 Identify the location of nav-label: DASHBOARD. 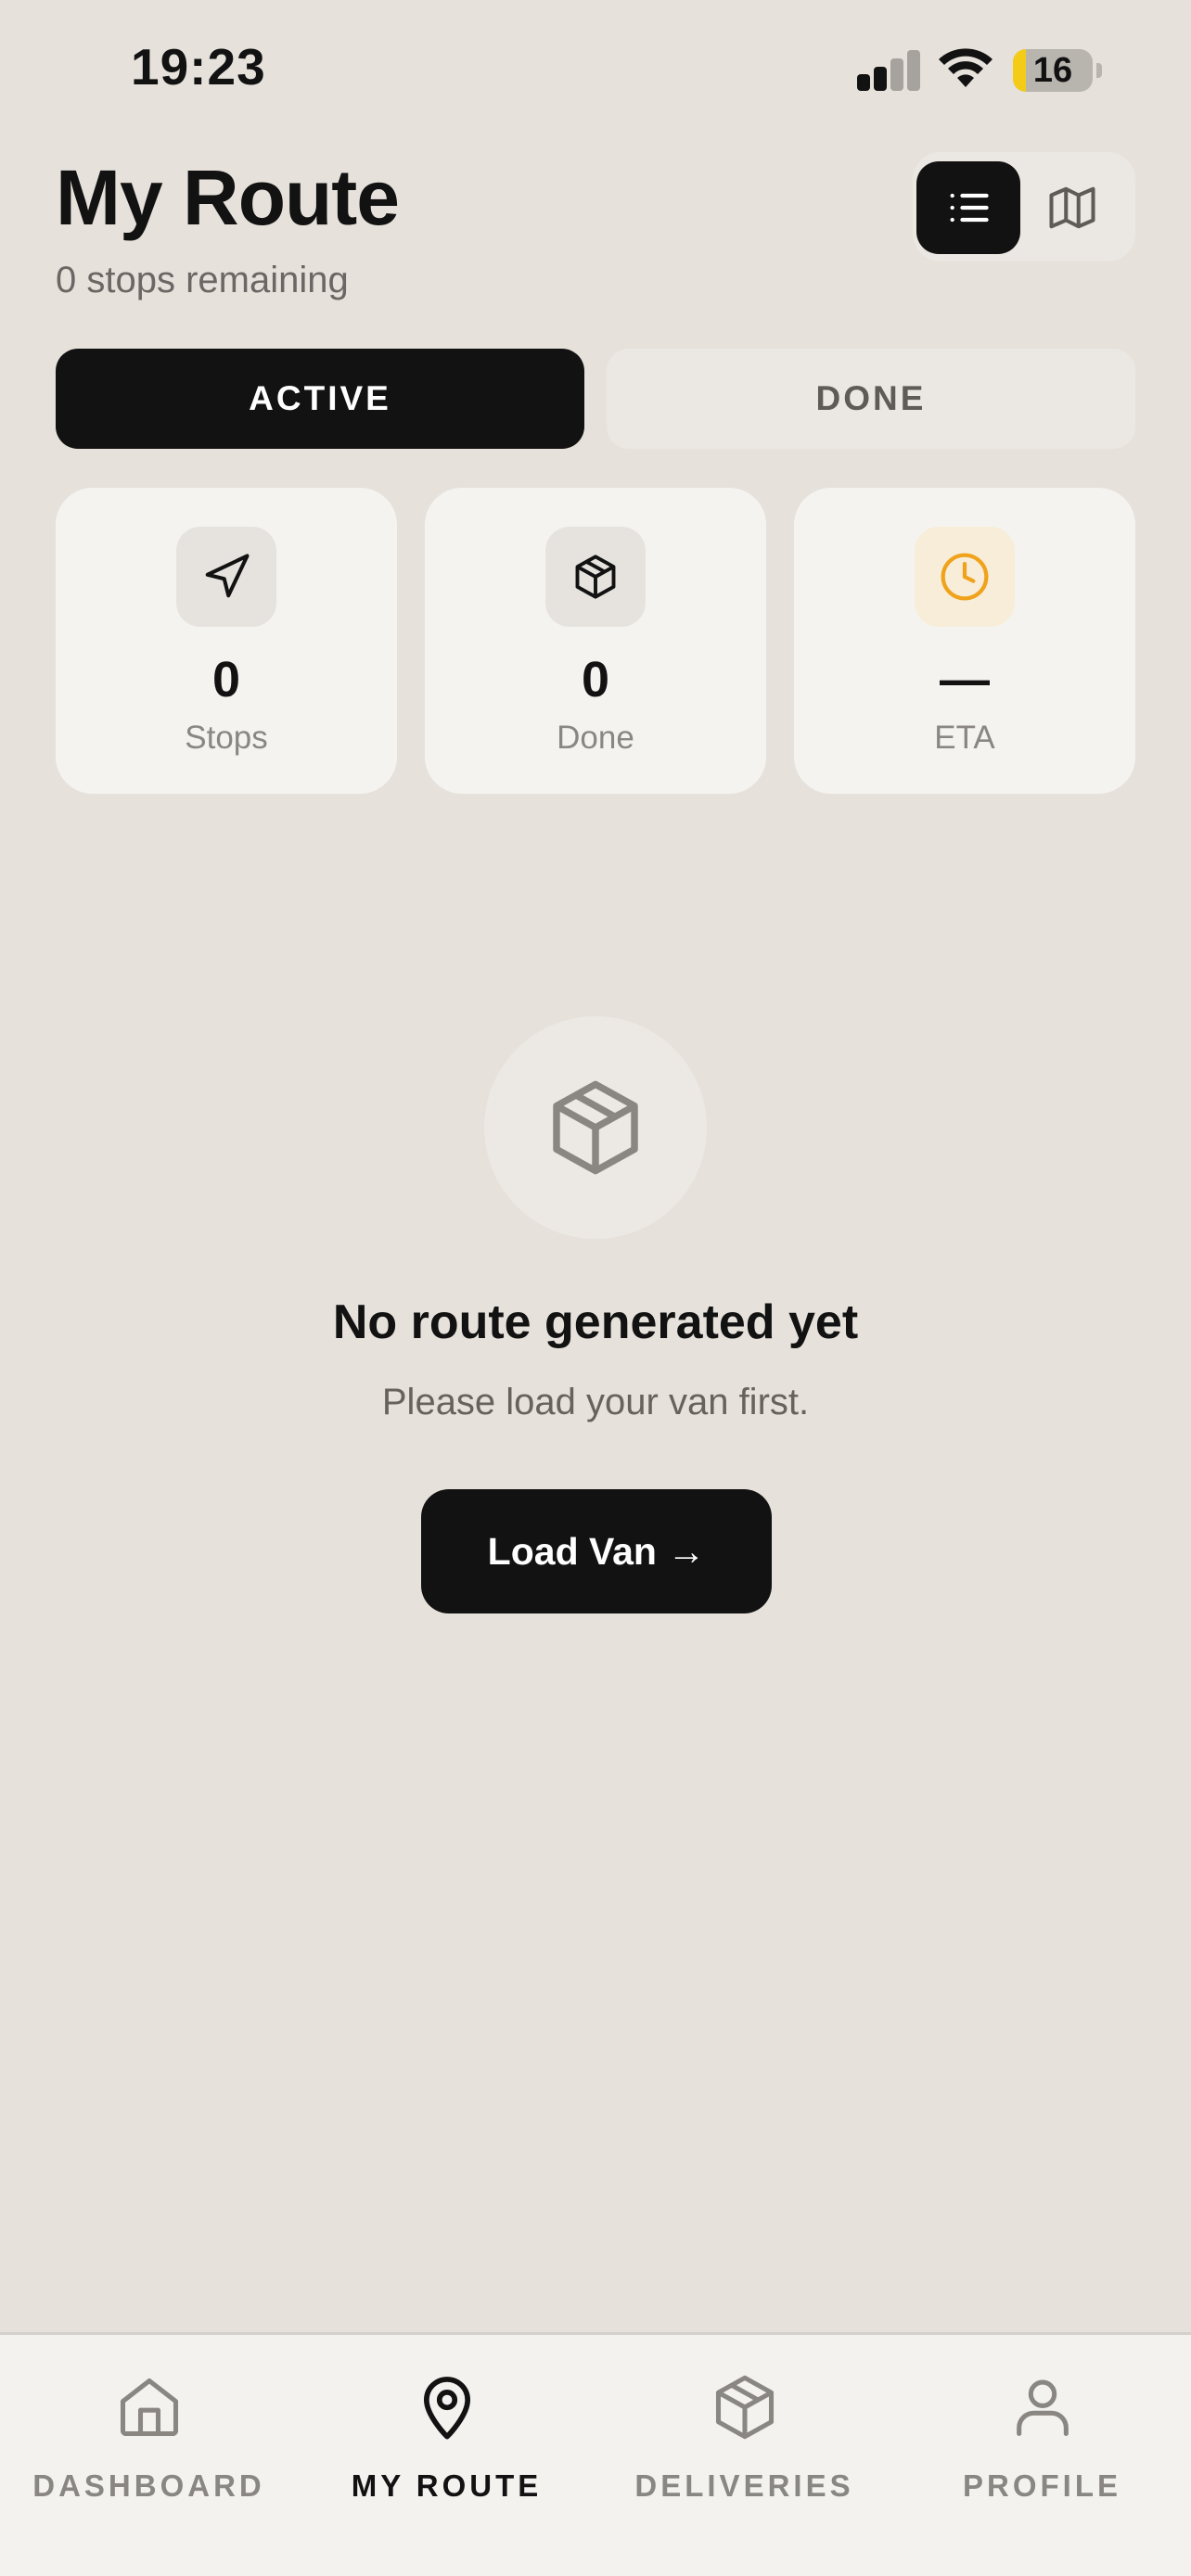
(148, 2486).